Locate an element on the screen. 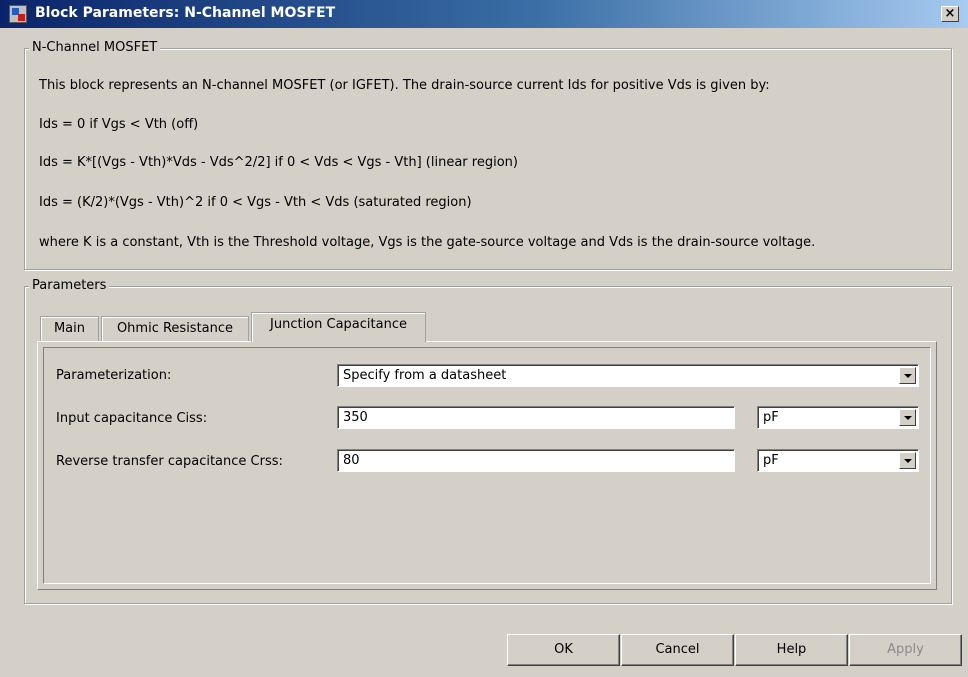  close-button: × is located at coordinates (950, 14).